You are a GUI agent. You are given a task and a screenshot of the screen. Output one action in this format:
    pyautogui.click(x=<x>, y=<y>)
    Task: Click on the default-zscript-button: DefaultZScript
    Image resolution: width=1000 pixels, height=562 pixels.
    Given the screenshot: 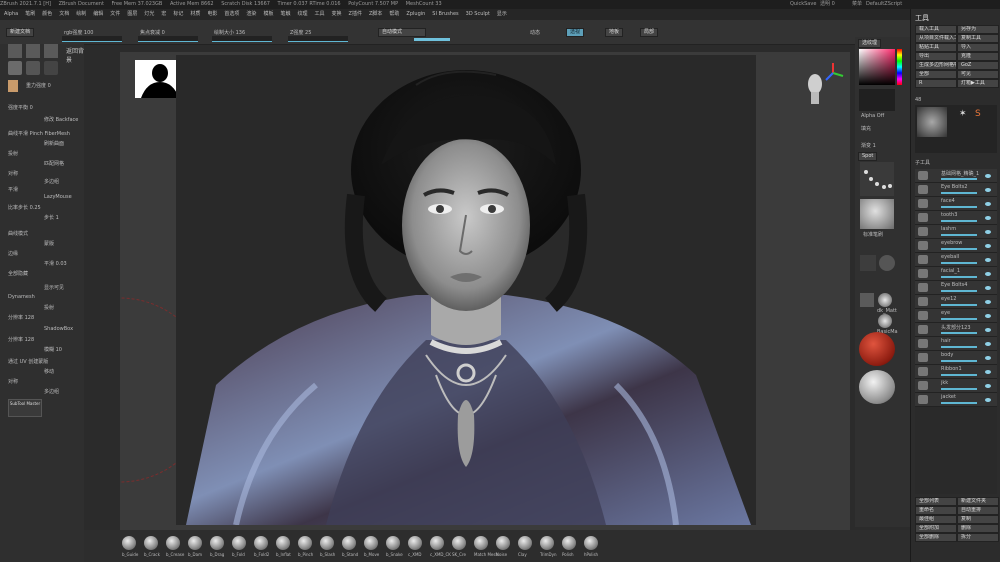 What is the action you would take?
    pyautogui.click(x=884, y=4)
    